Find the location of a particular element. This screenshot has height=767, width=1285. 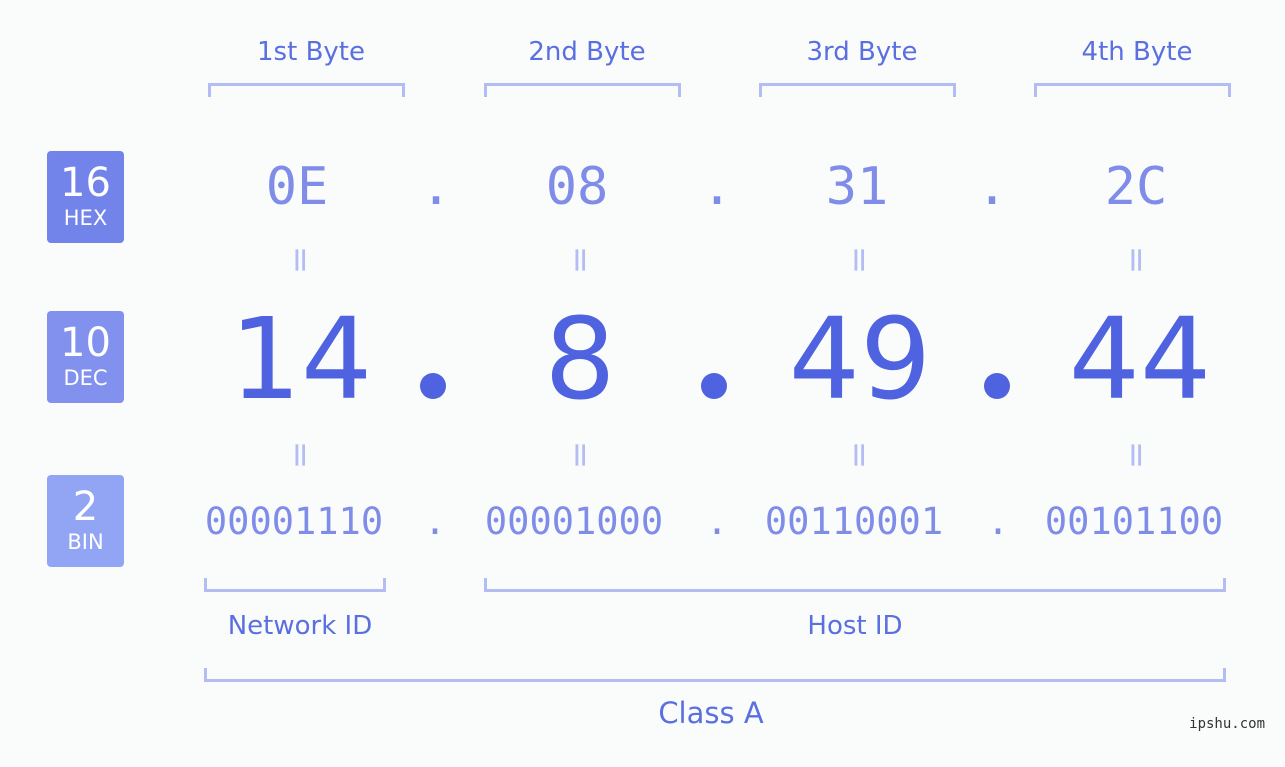

hex-byte-4: 2C is located at coordinates (1136, 187).